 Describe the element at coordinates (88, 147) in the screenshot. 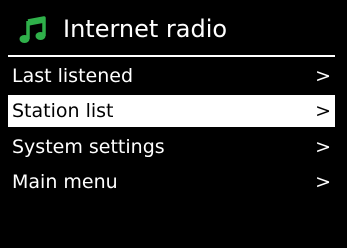

I see `menu-item-label: System settings` at that location.